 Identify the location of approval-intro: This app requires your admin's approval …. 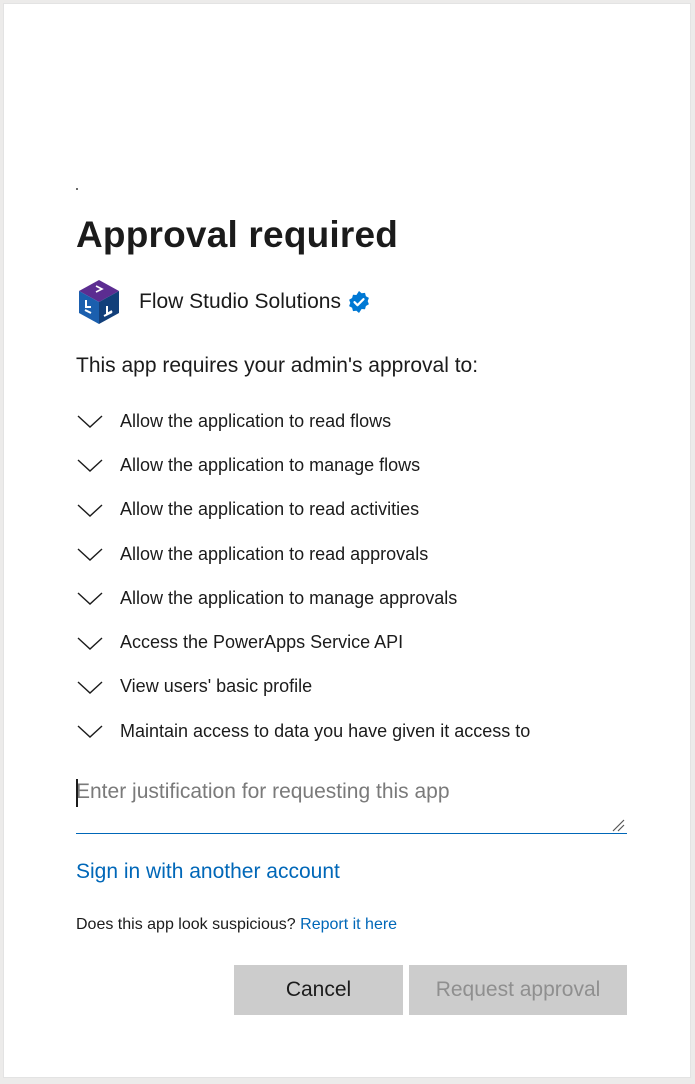
(277, 365).